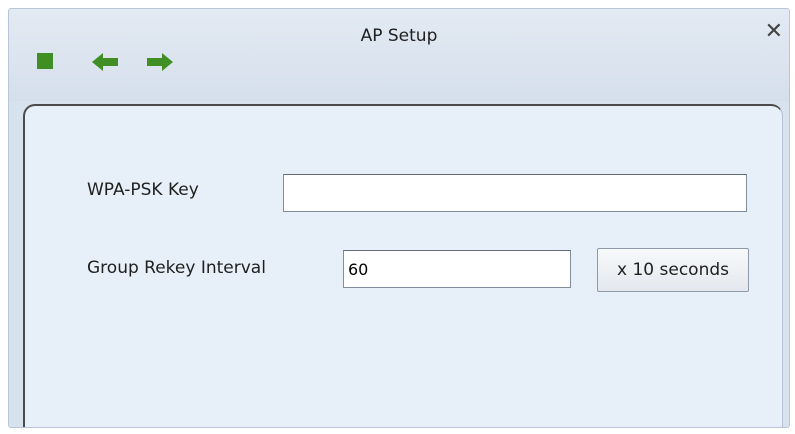 The image size is (795, 434). I want to click on rekey-unit-button: x 10 seconds, so click(673, 270).